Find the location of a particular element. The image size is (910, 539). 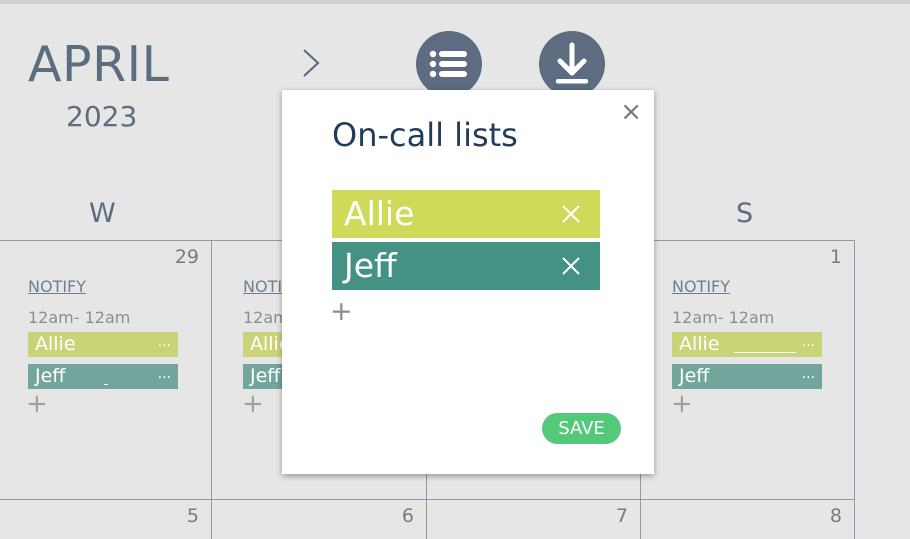

list-entry-allie: Allie is located at coordinates (466, 214).